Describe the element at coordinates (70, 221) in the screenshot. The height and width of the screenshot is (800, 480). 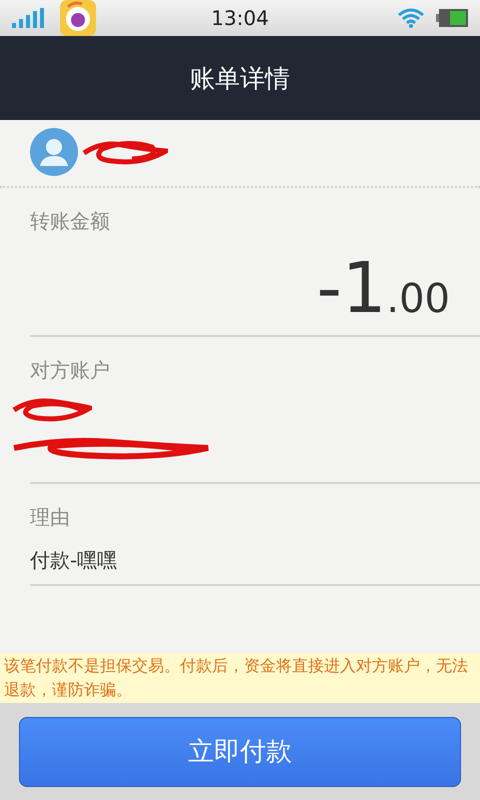
I see `field-label: 转账金额` at that location.